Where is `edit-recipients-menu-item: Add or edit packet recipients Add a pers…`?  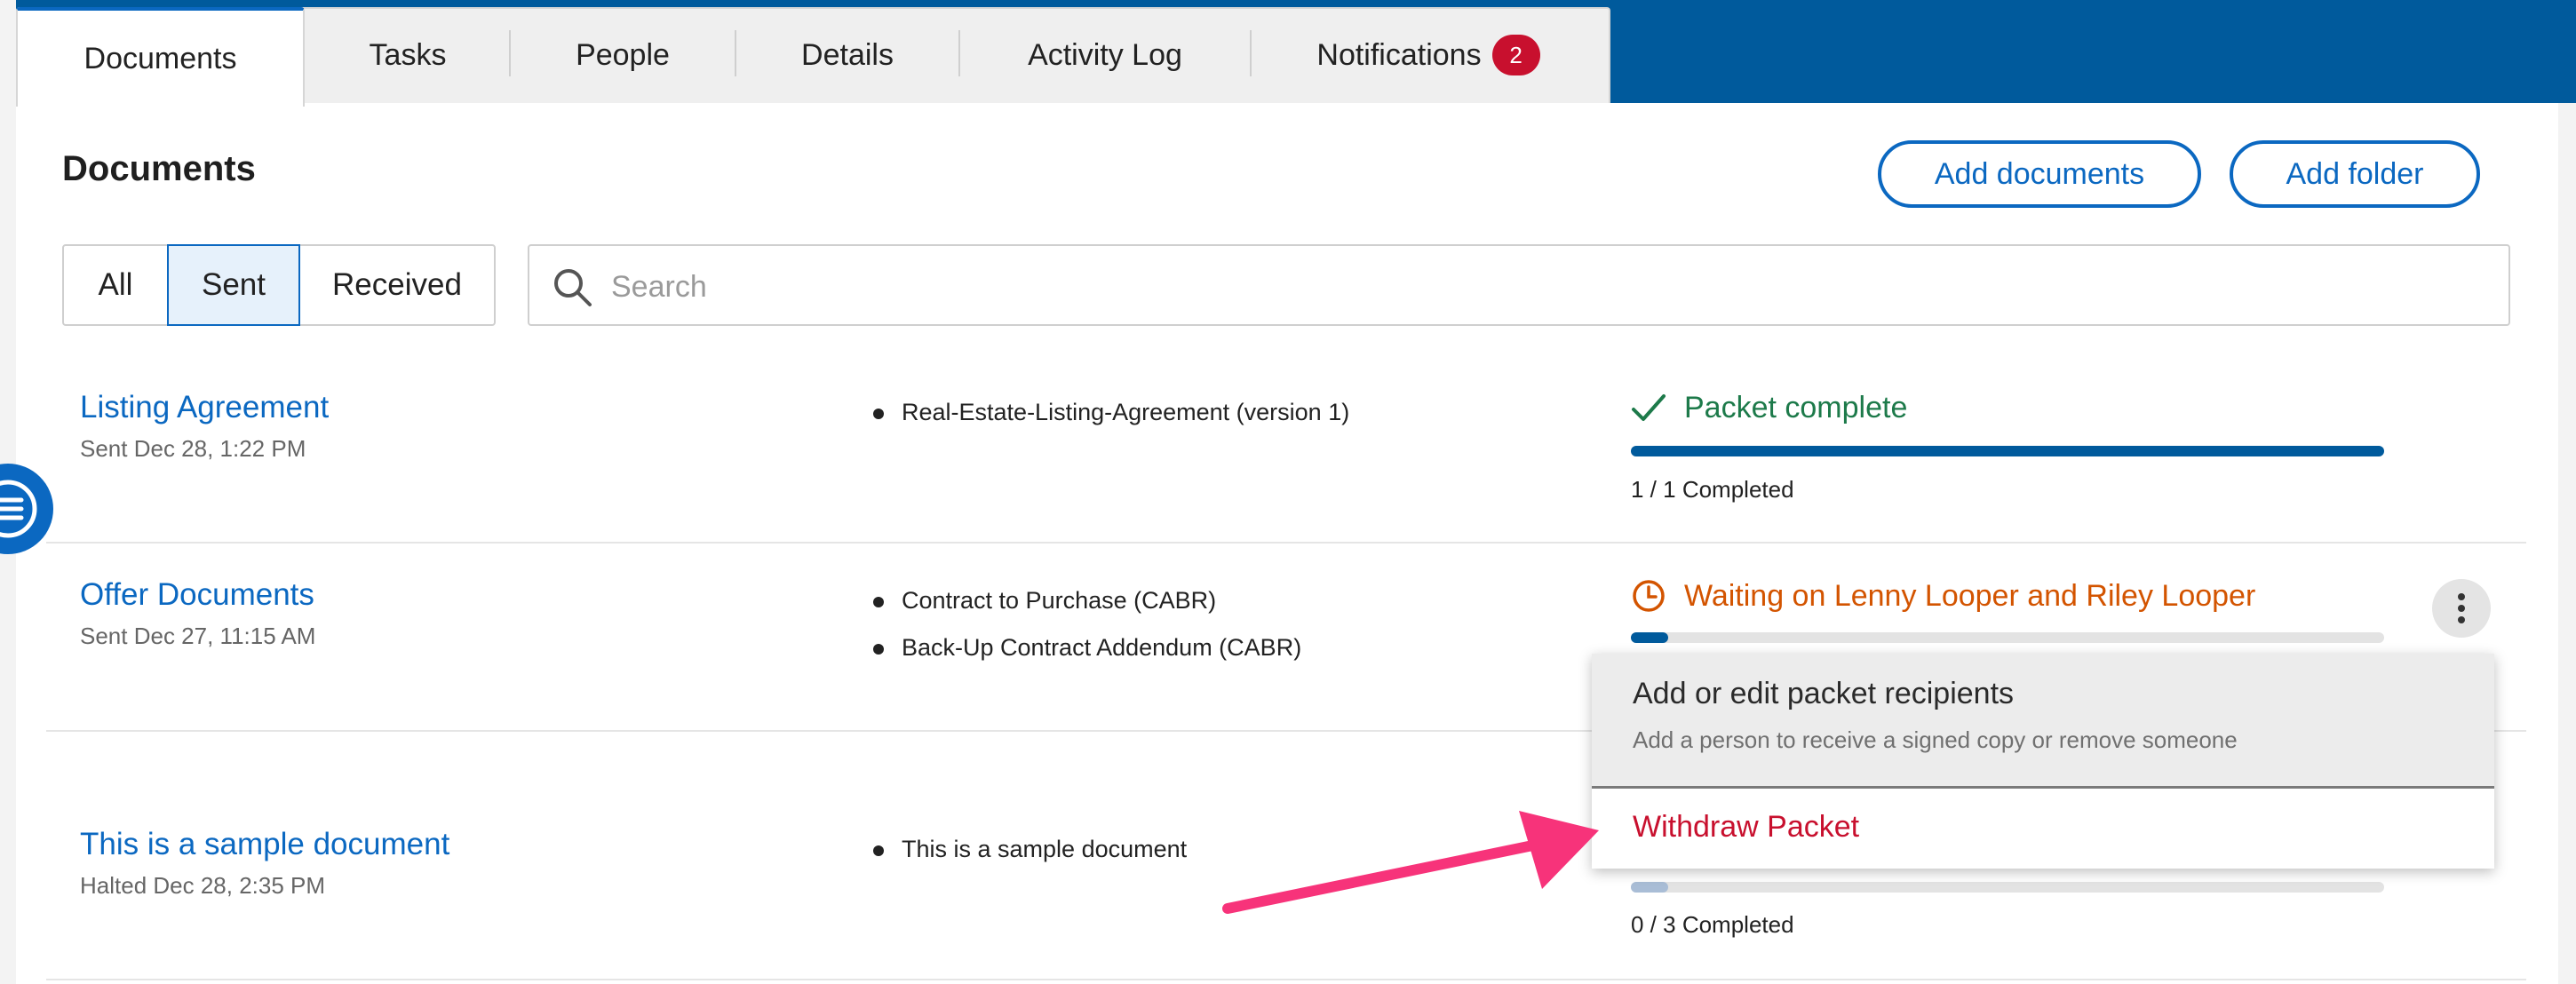
edit-recipients-menu-item: Add or edit packet recipients Add a pers… is located at coordinates (2043, 721).